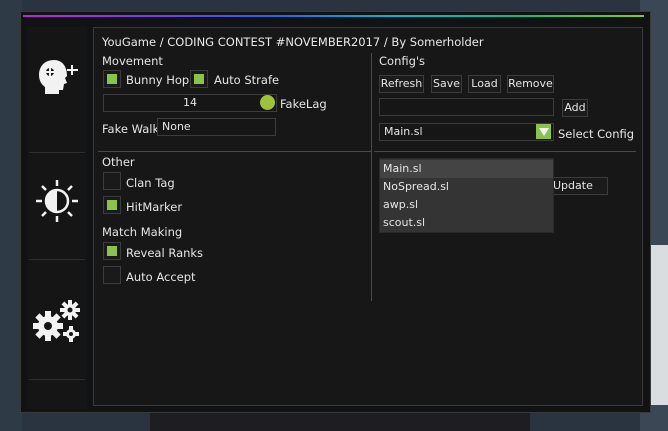 Image resolution: width=668 pixels, height=431 pixels. Describe the element at coordinates (575, 108) in the screenshot. I see `add-config-button: Add` at that location.